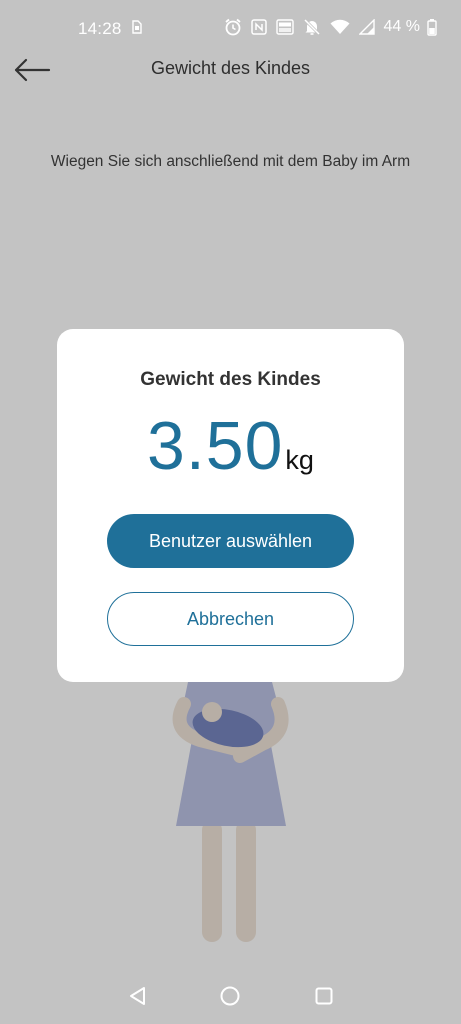  I want to click on select-user-button: Benutzer auswählen, so click(230, 541).